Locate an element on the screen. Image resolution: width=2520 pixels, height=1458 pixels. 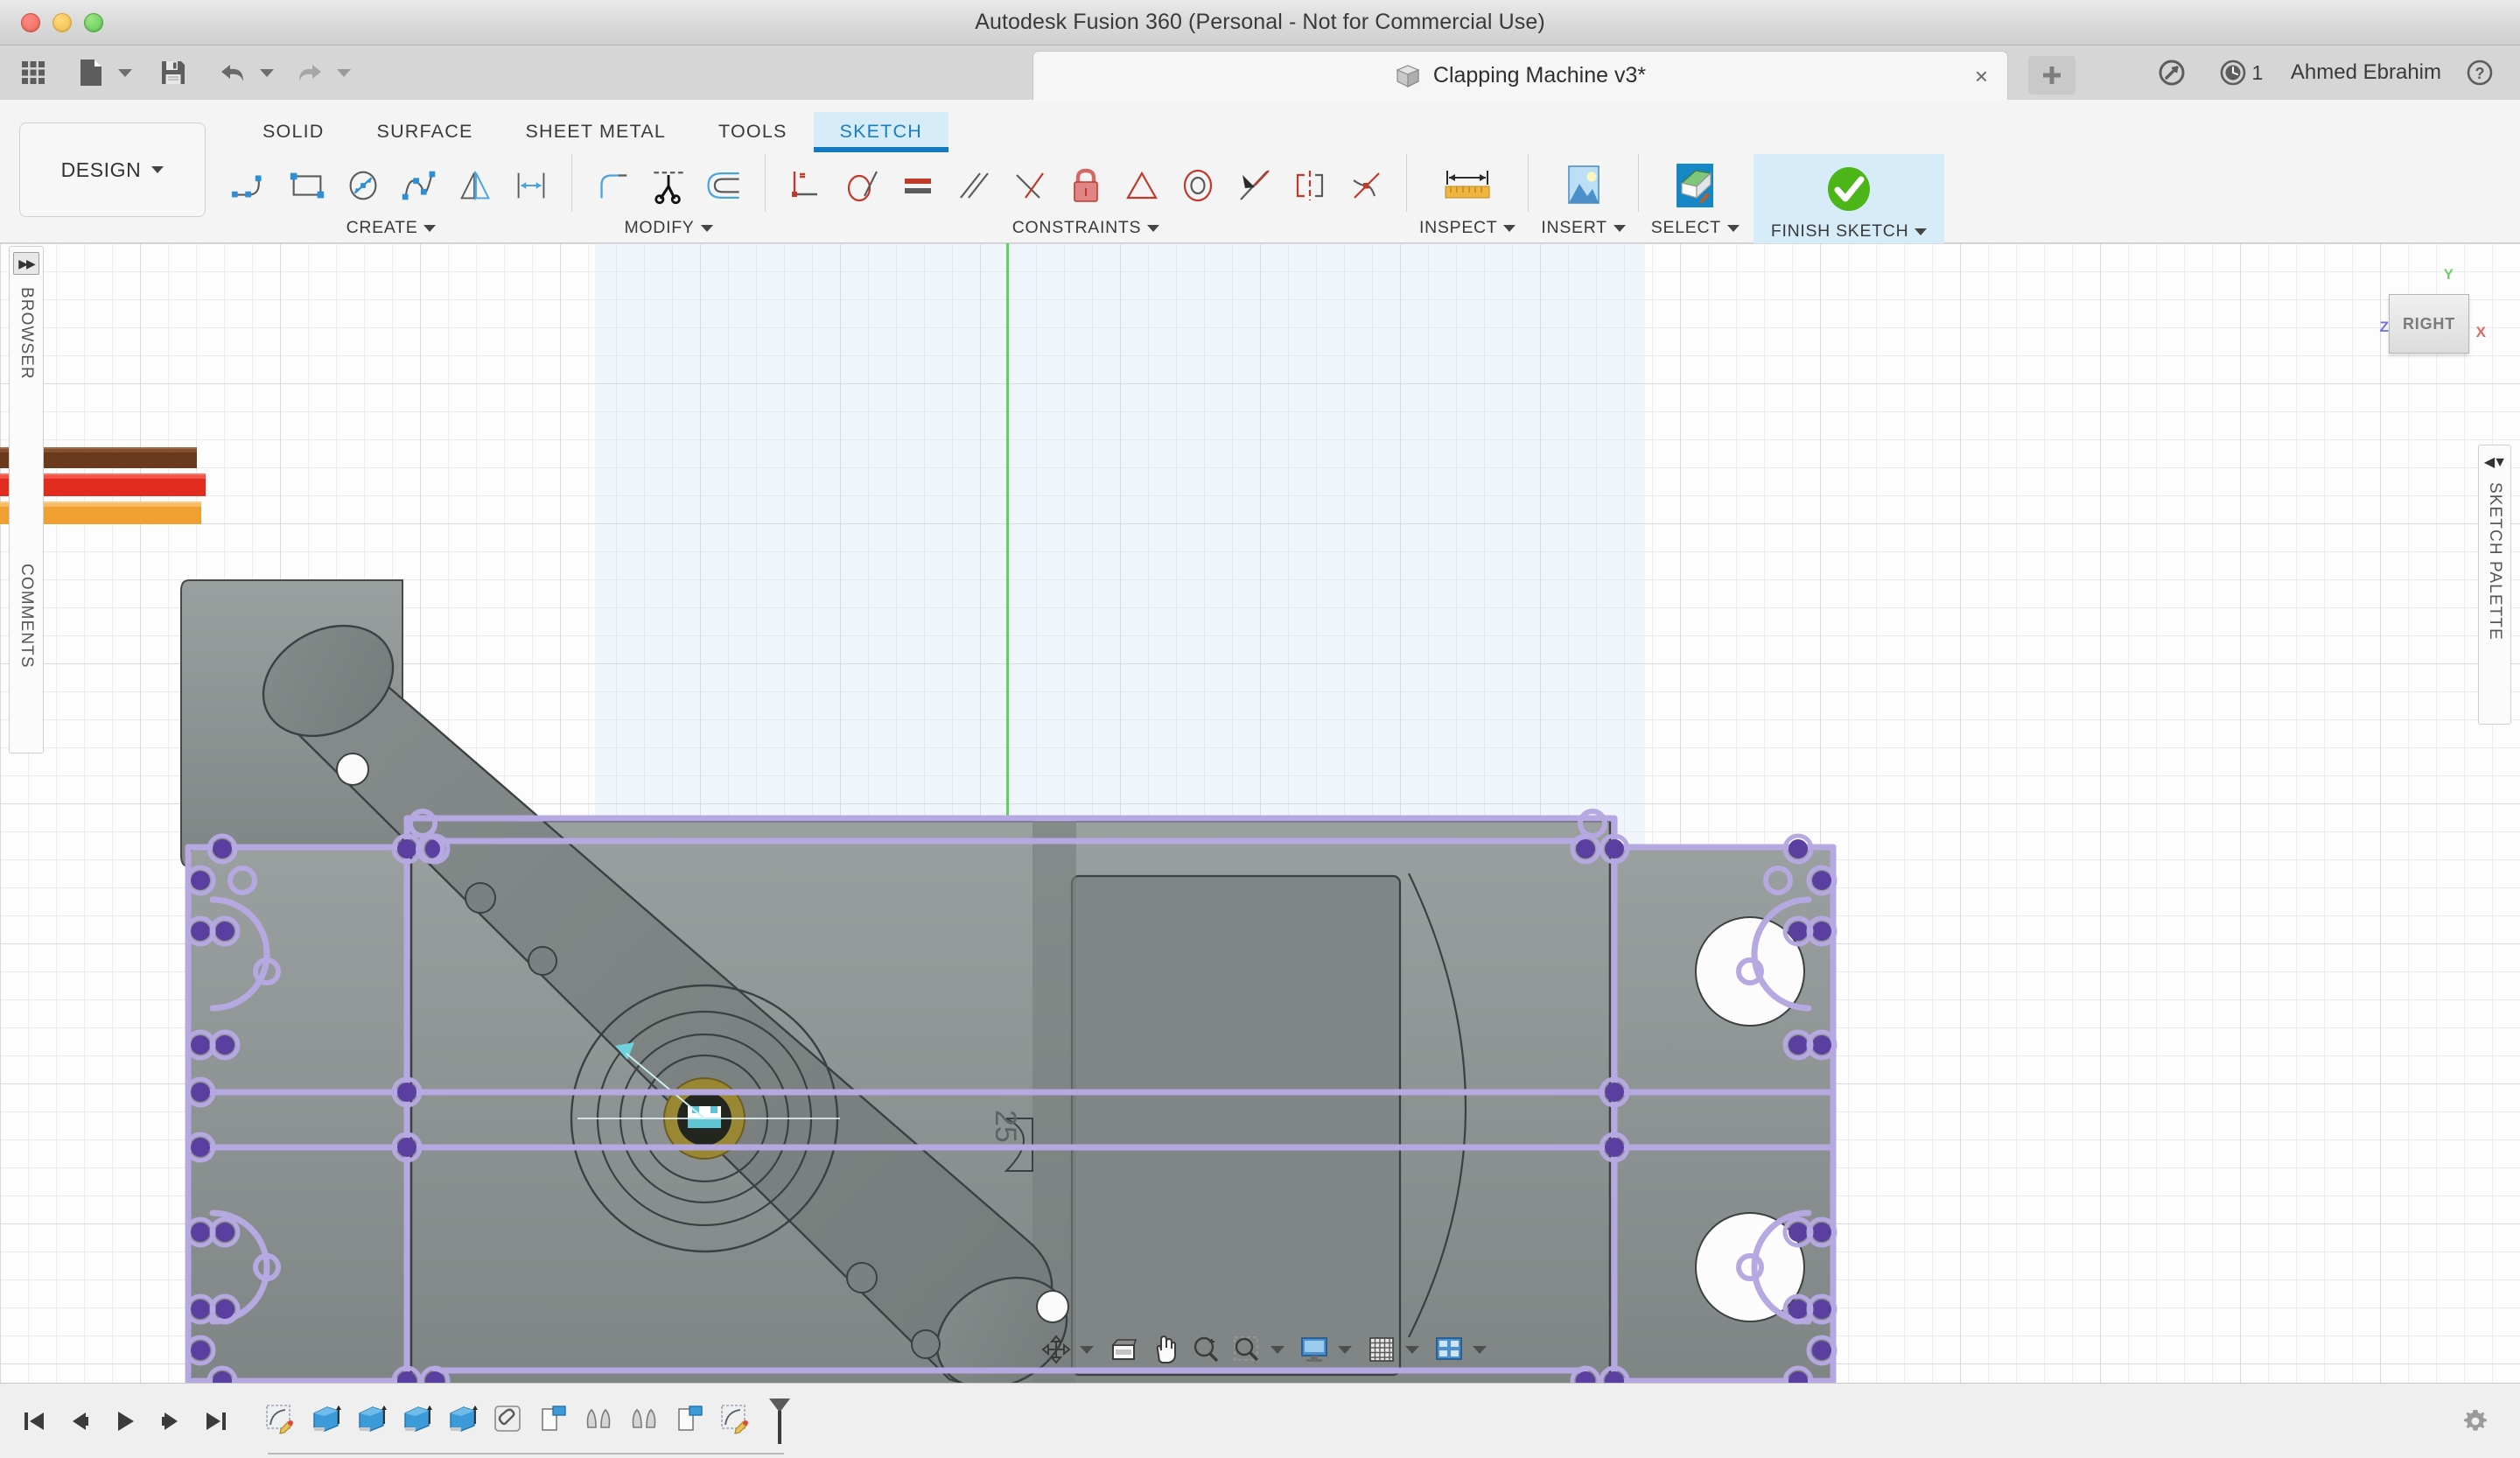
apps-grid-icon is located at coordinates (33, 73).